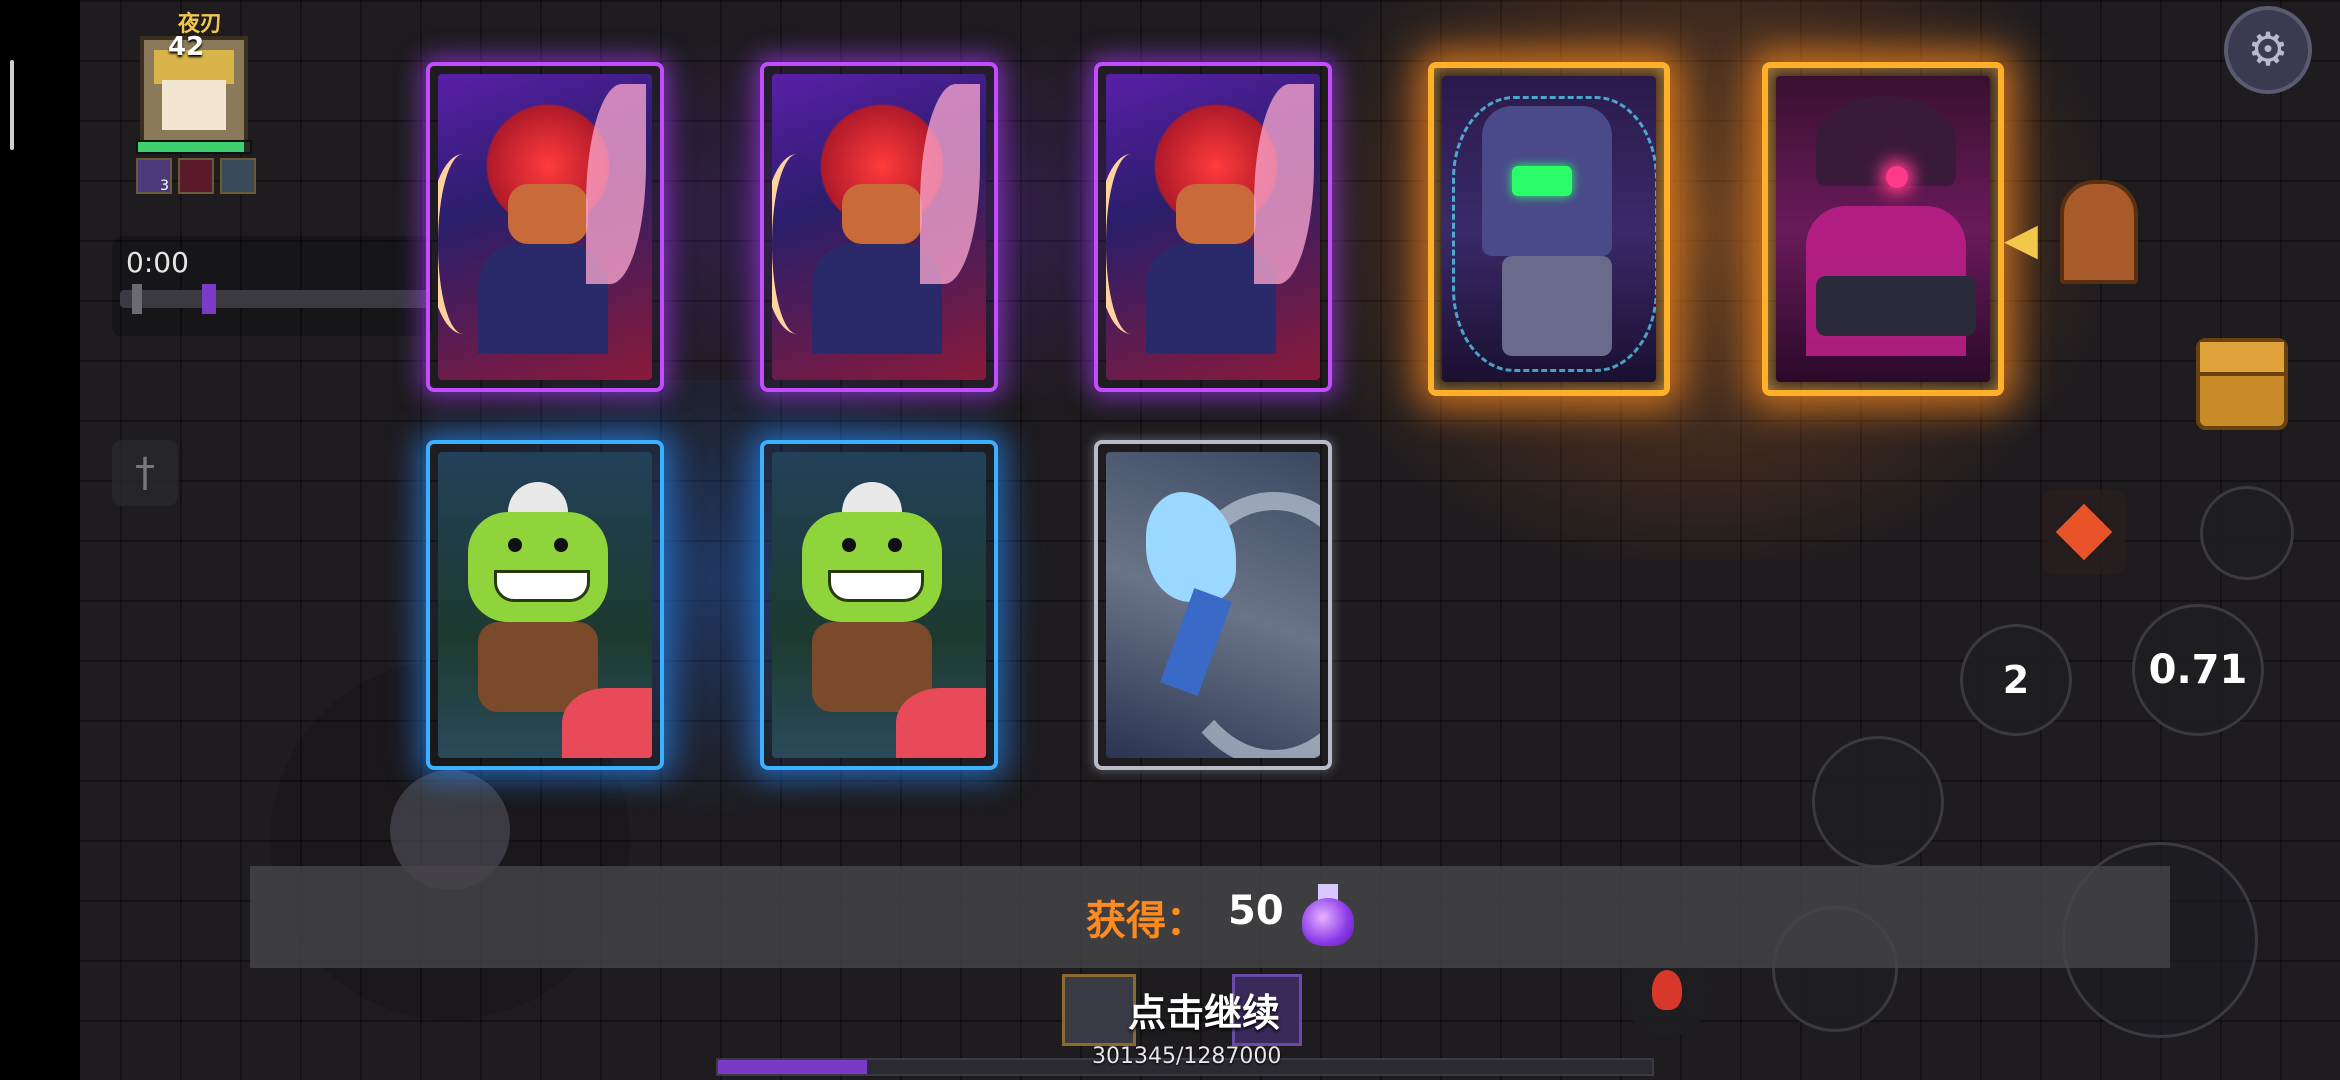  I want to click on gem-skill-button, so click(2084, 532).